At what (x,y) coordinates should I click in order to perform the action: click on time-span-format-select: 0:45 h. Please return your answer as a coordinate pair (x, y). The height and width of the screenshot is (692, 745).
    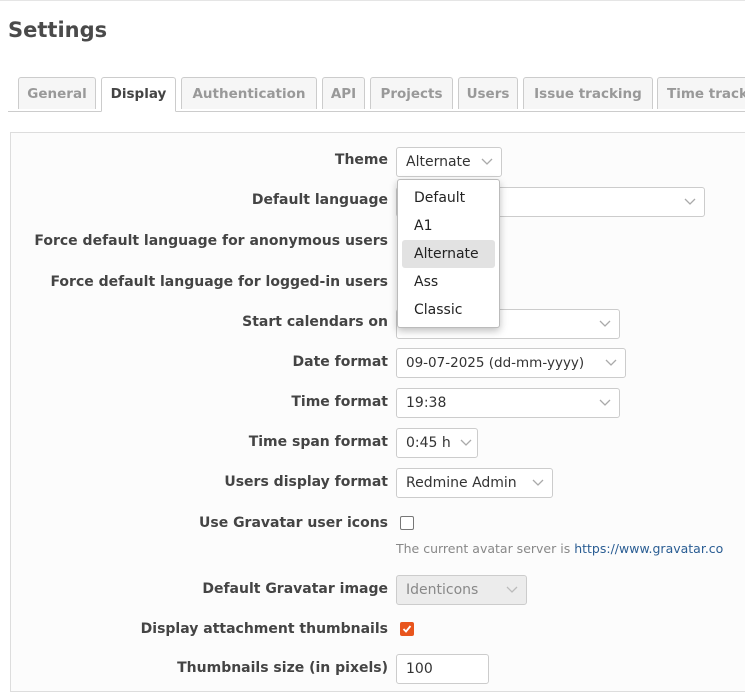
    Looking at the image, I should click on (437, 443).